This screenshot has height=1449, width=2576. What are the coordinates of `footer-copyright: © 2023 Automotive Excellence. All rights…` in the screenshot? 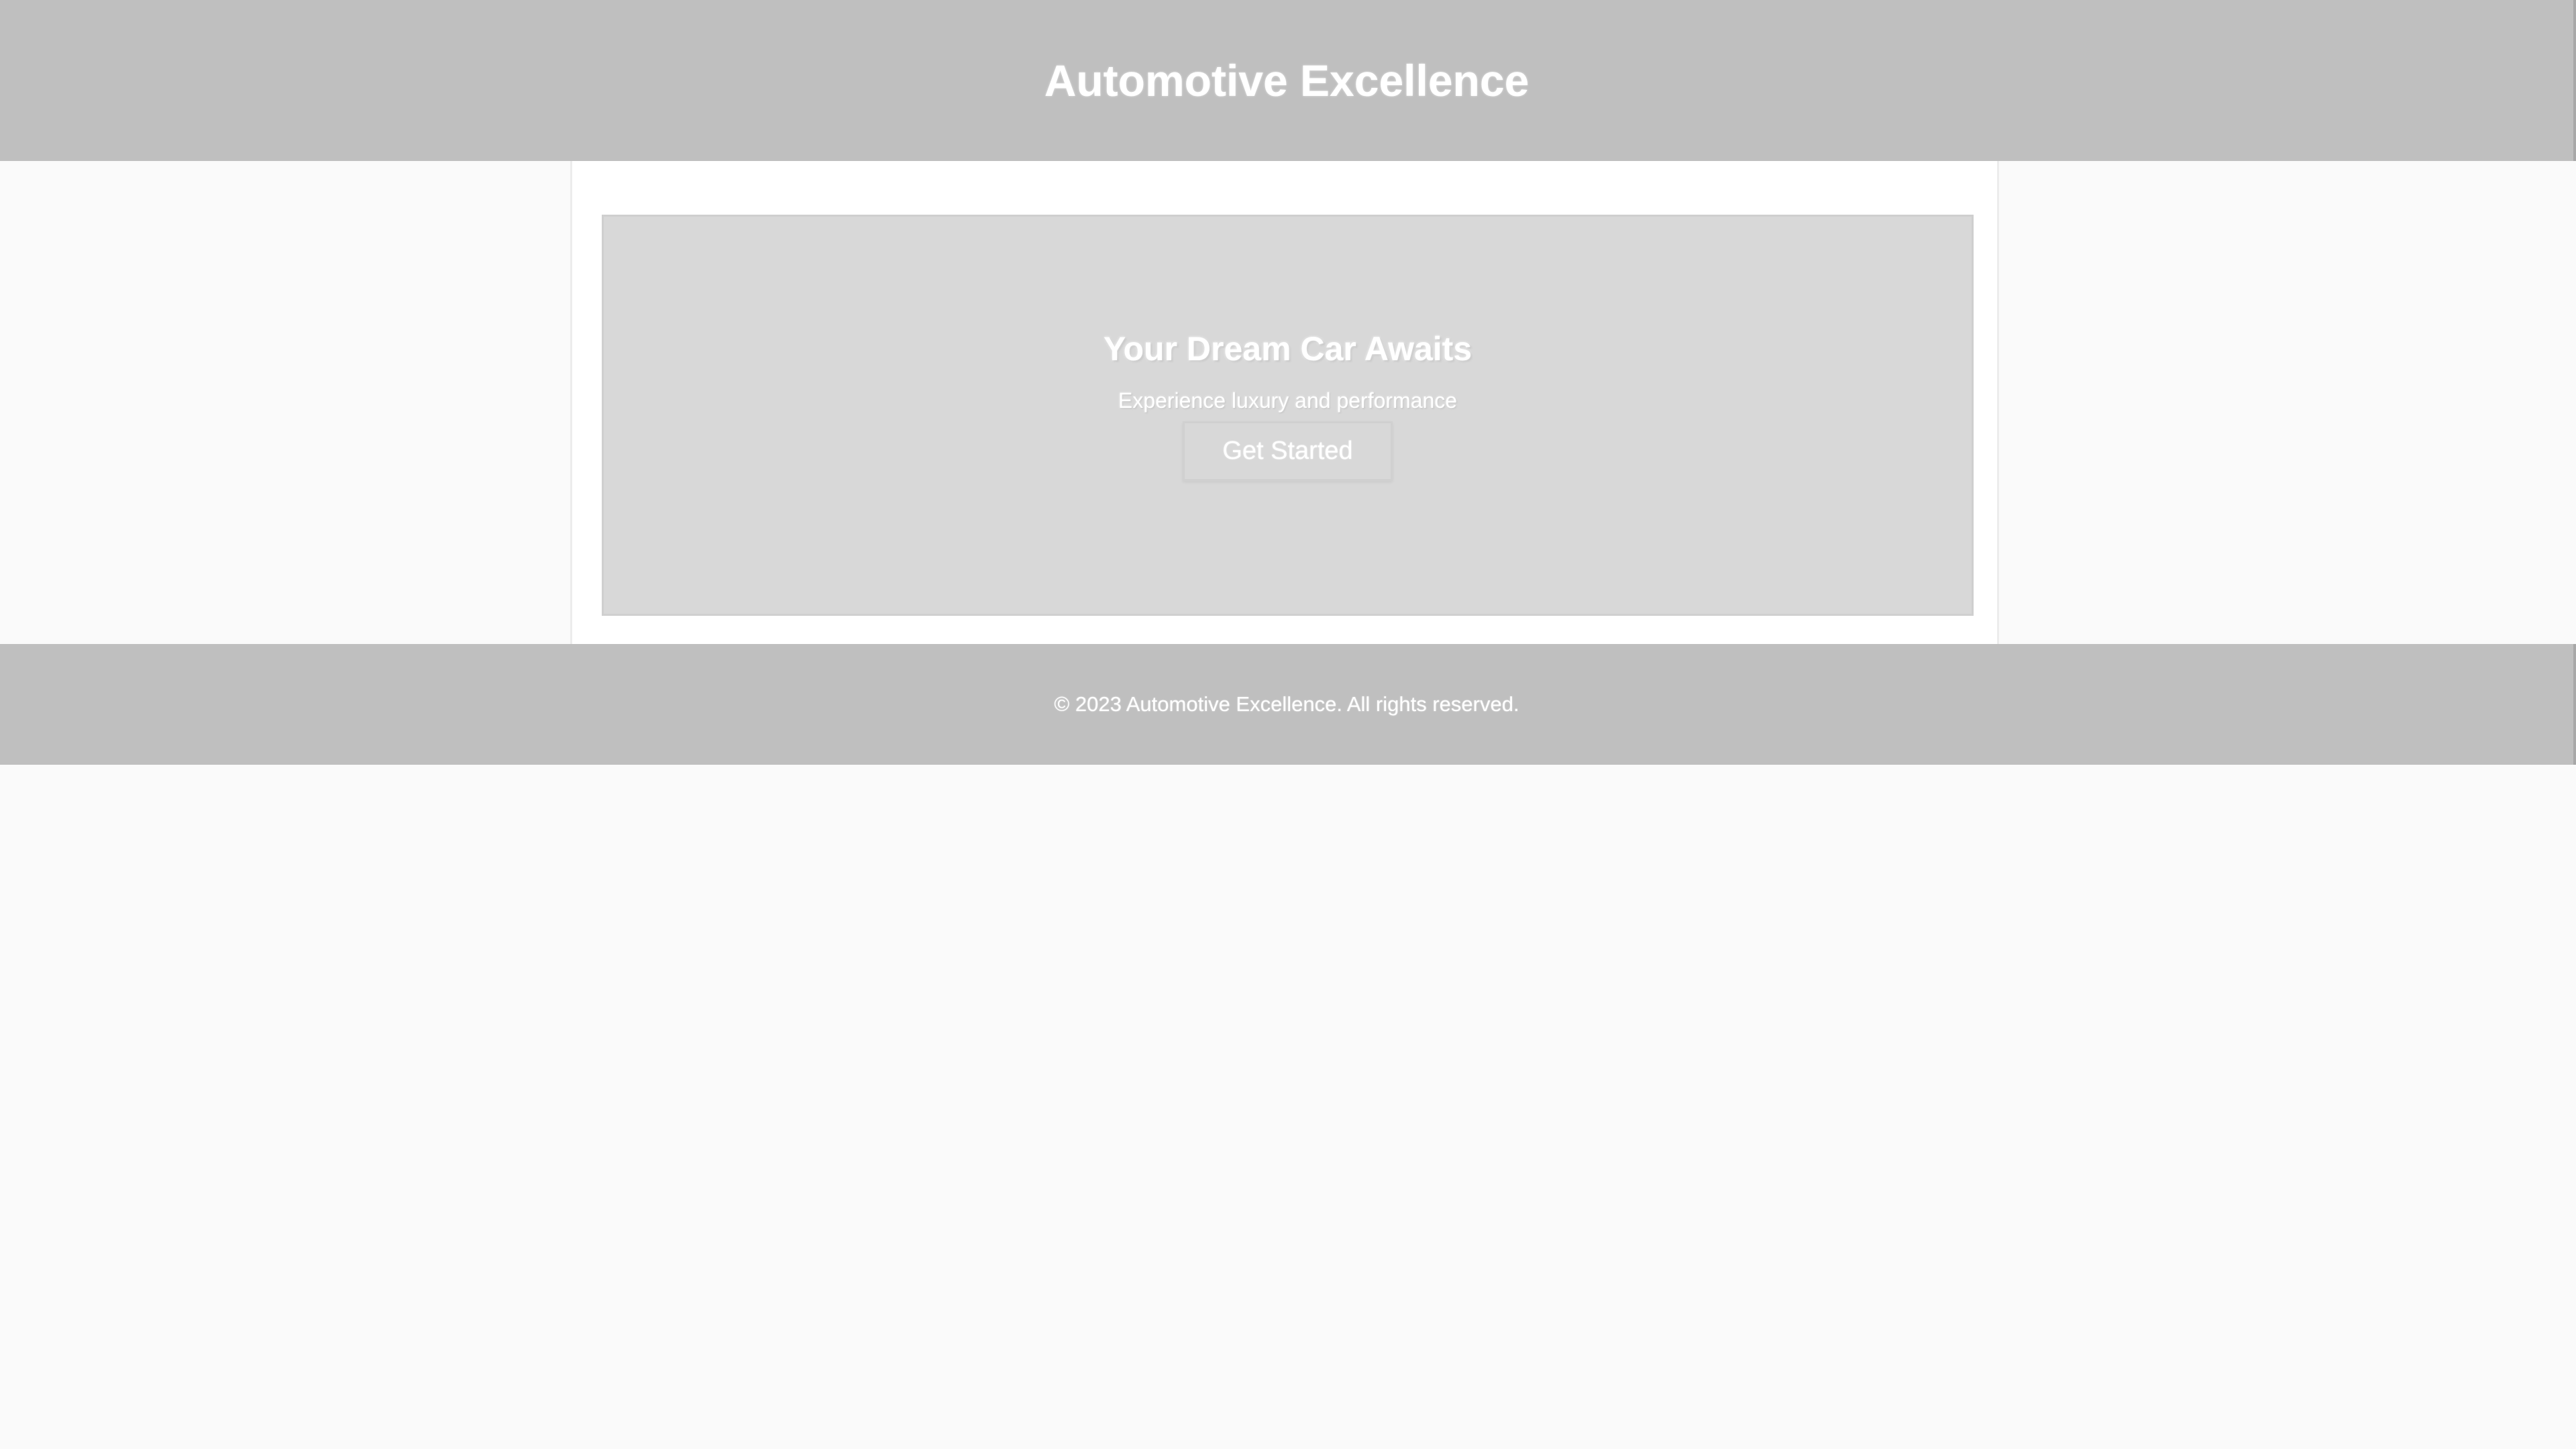 It's located at (1286, 704).